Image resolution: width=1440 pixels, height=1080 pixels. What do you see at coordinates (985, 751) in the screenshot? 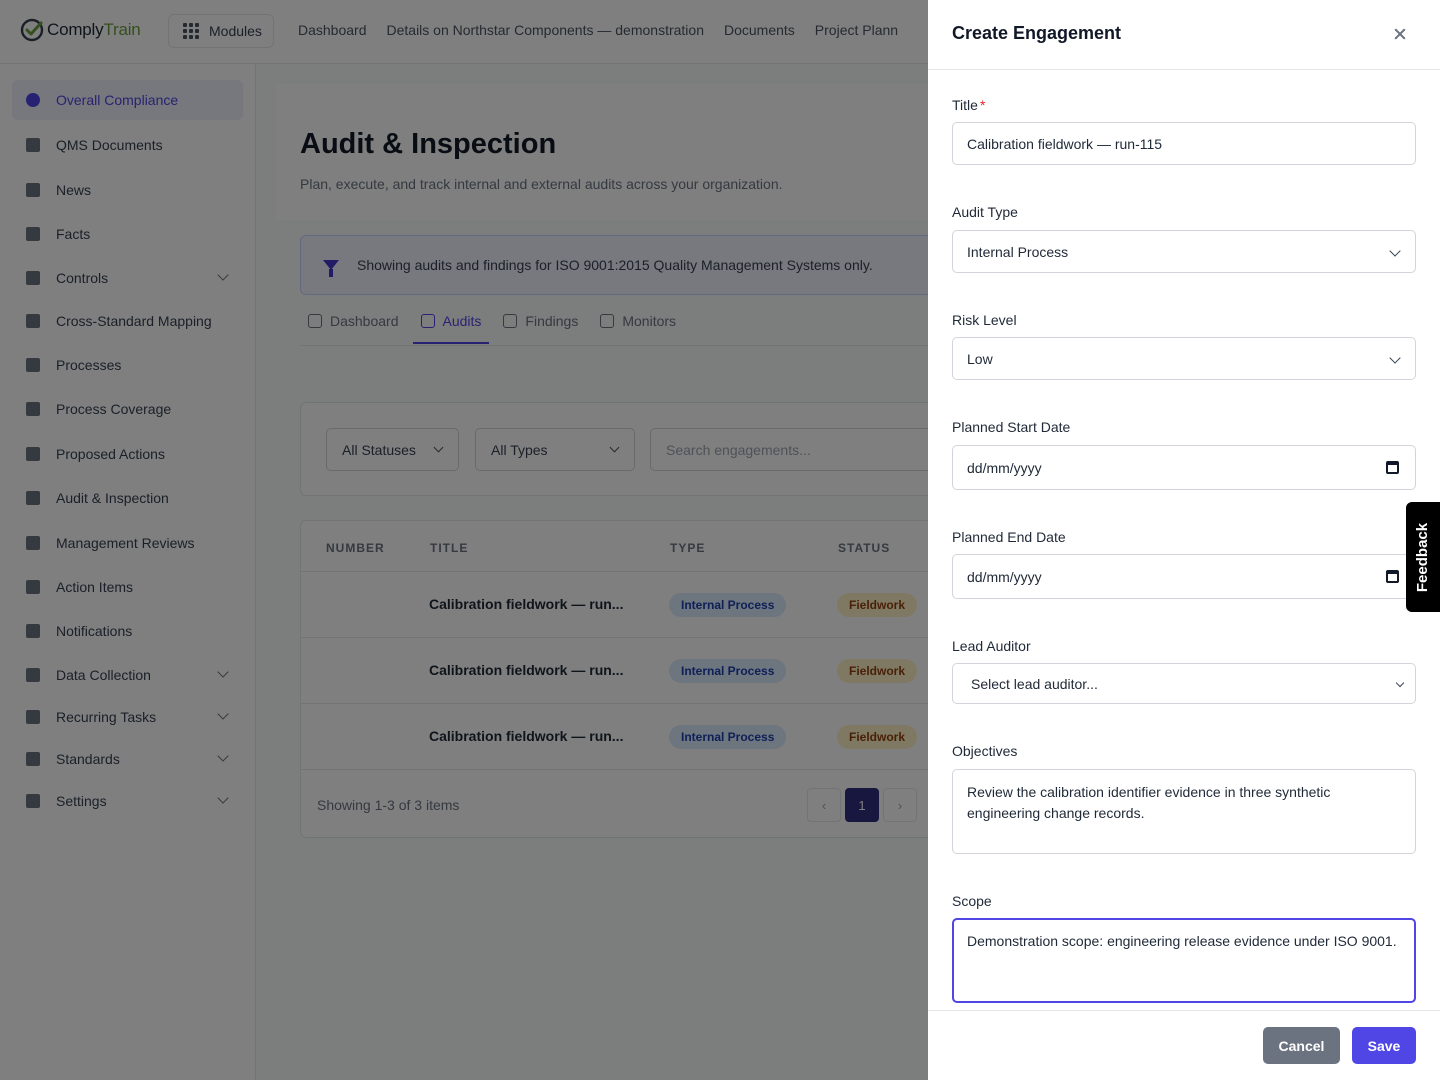
I see `objectives-label: Objectives` at bounding box center [985, 751].